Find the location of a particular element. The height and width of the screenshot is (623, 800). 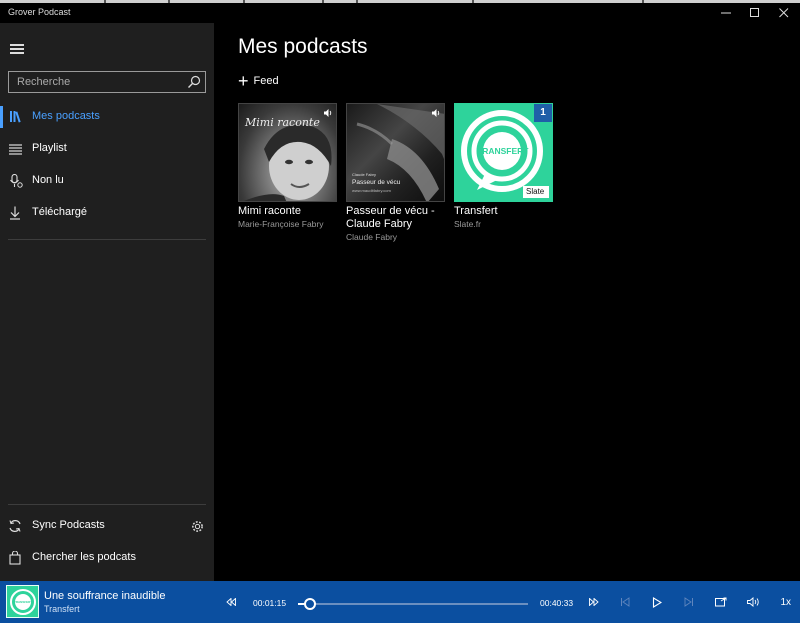

active-indicator is located at coordinates (1, 117).